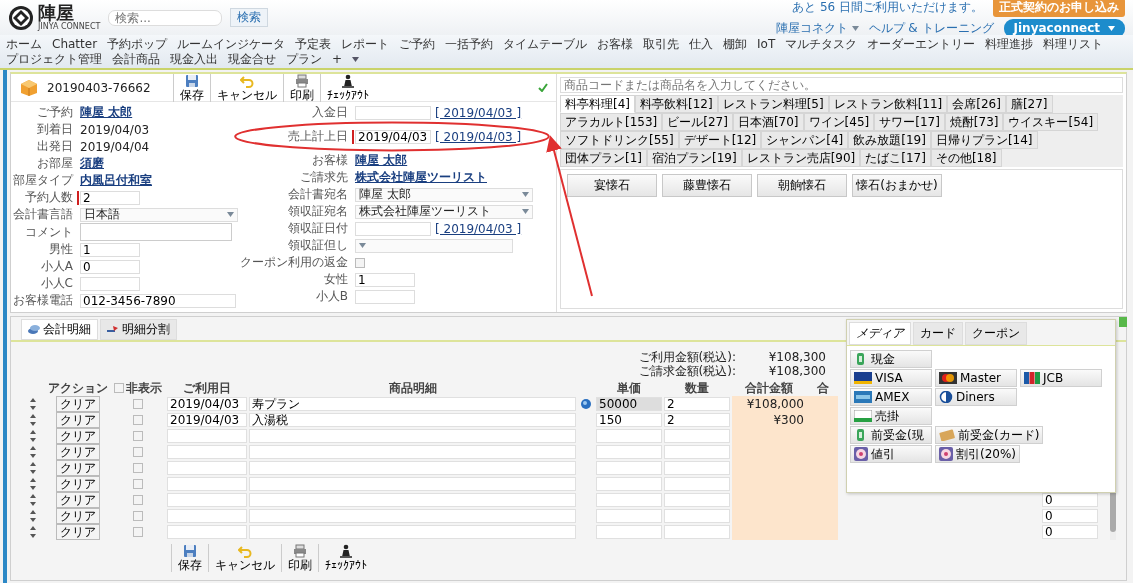 This screenshot has height=583, width=1133. What do you see at coordinates (59, 329) in the screenshot?
I see `ledger-tab: 会計明細` at bounding box center [59, 329].